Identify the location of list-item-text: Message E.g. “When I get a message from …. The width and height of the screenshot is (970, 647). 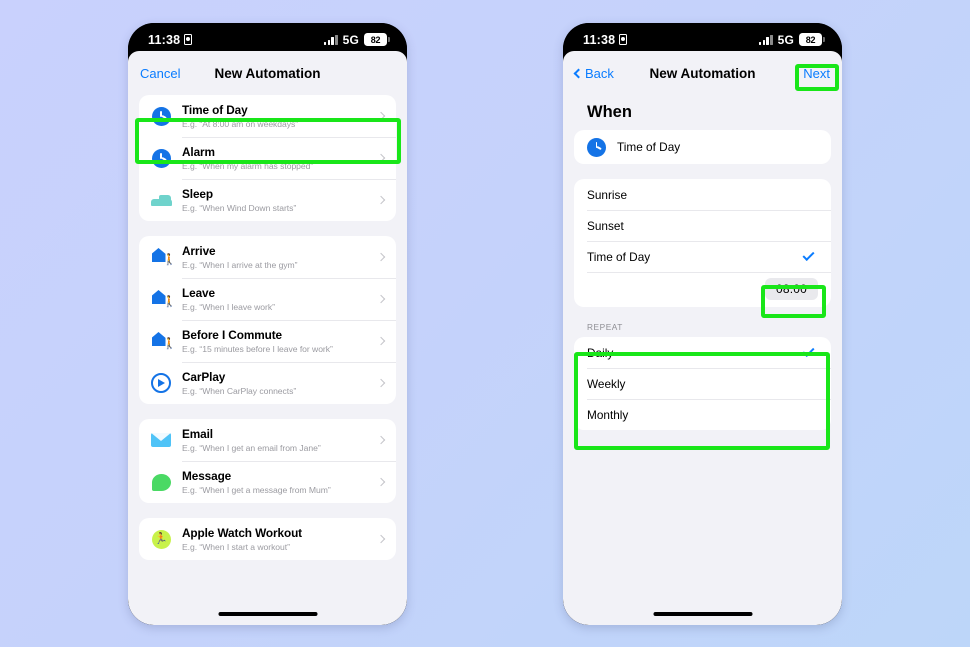
(277, 482).